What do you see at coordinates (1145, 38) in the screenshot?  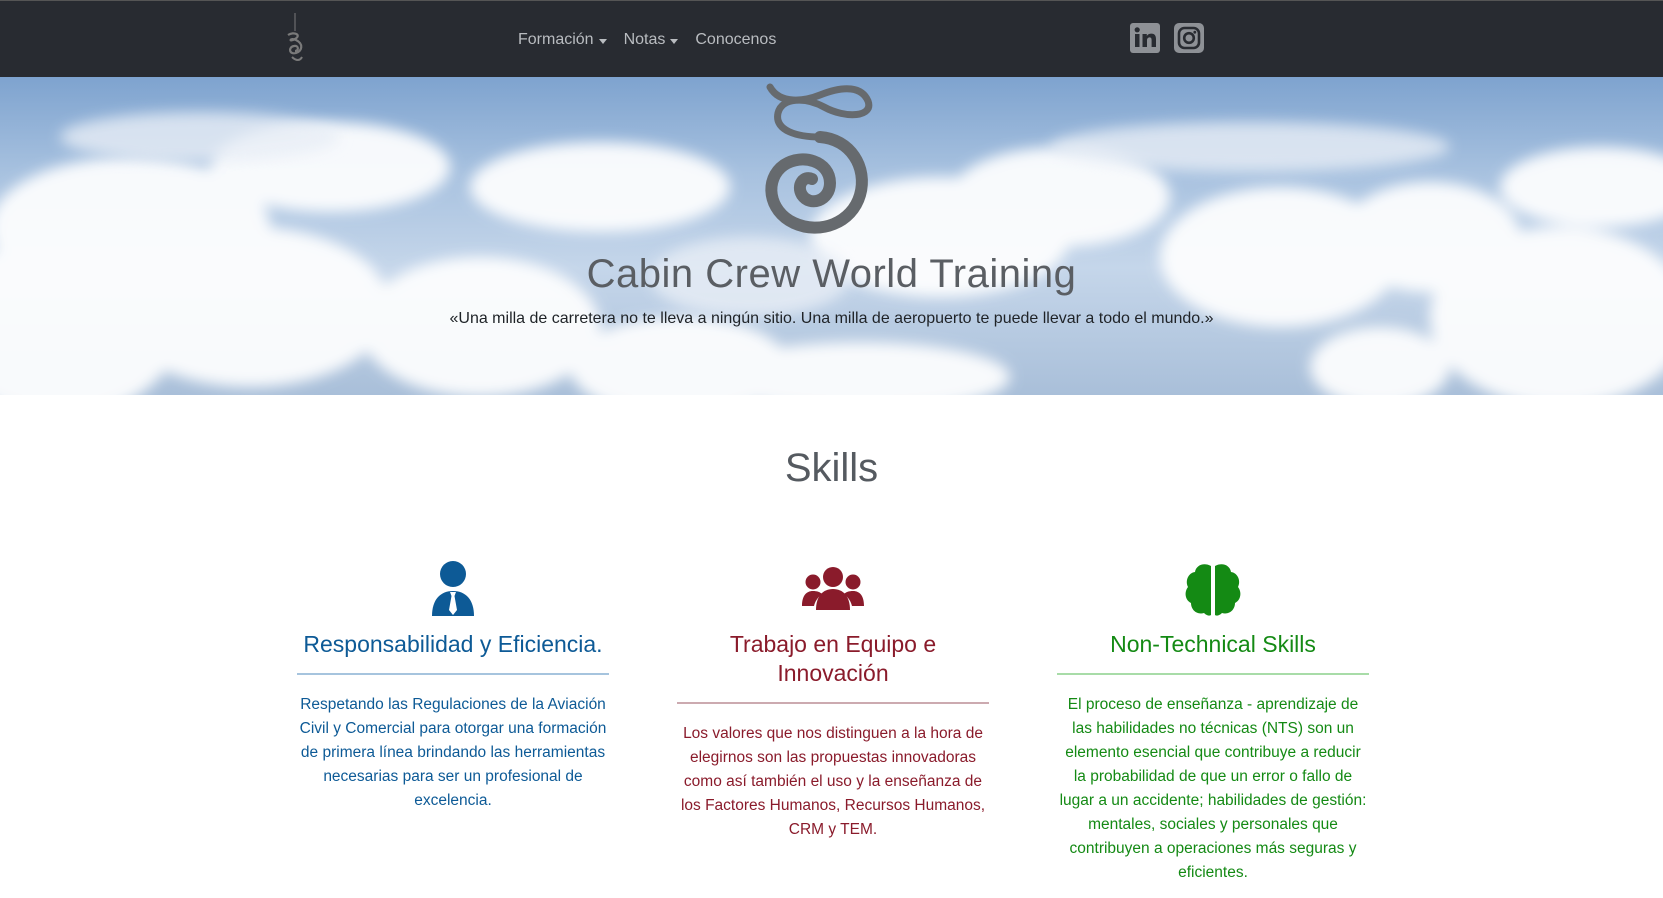 I see `linkedin-icon` at bounding box center [1145, 38].